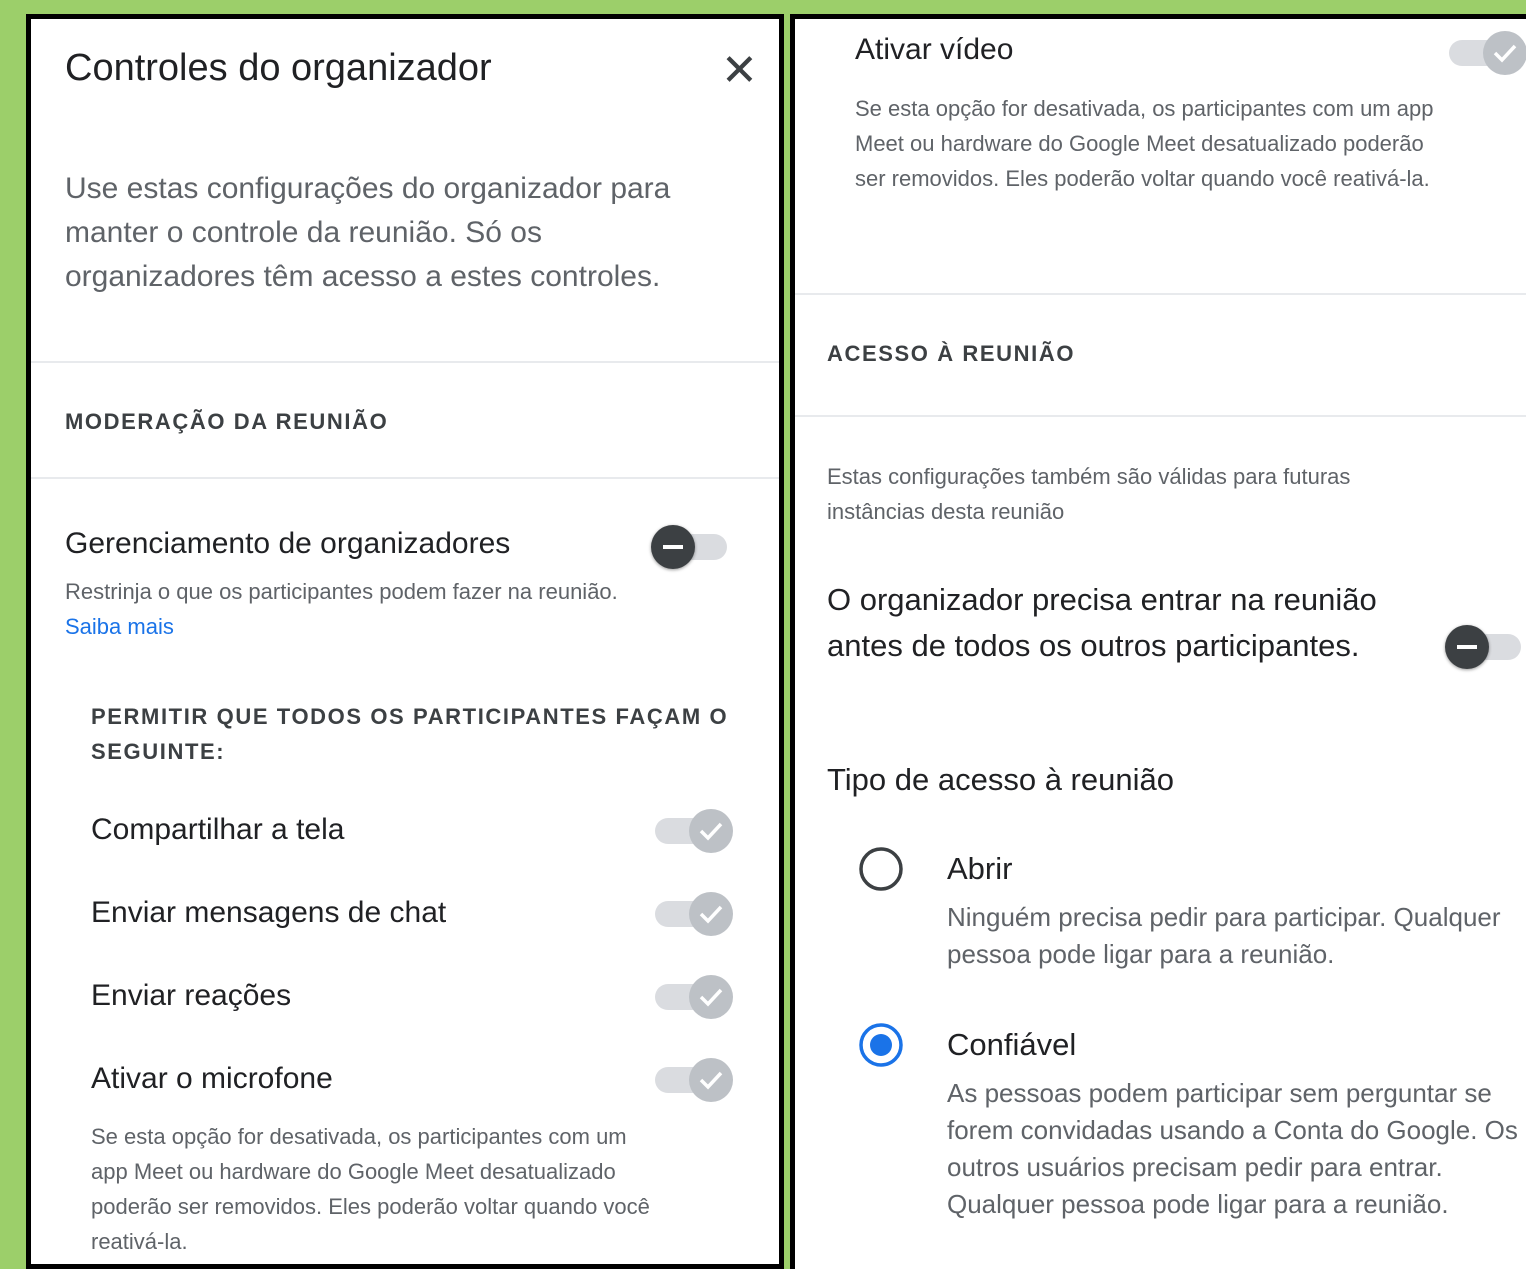  I want to click on radio-open, so click(881, 869).